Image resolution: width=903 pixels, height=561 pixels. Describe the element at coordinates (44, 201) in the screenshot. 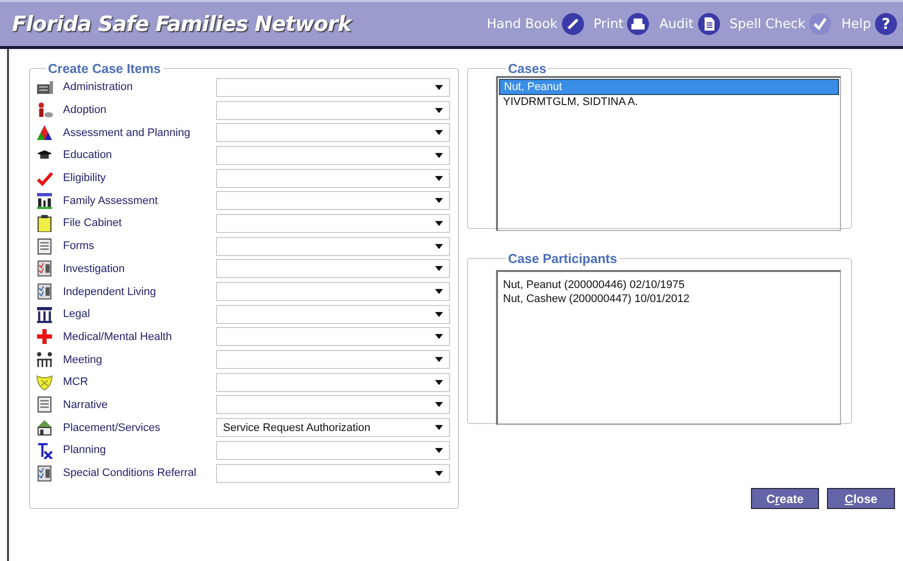

I see `family-icon` at that location.